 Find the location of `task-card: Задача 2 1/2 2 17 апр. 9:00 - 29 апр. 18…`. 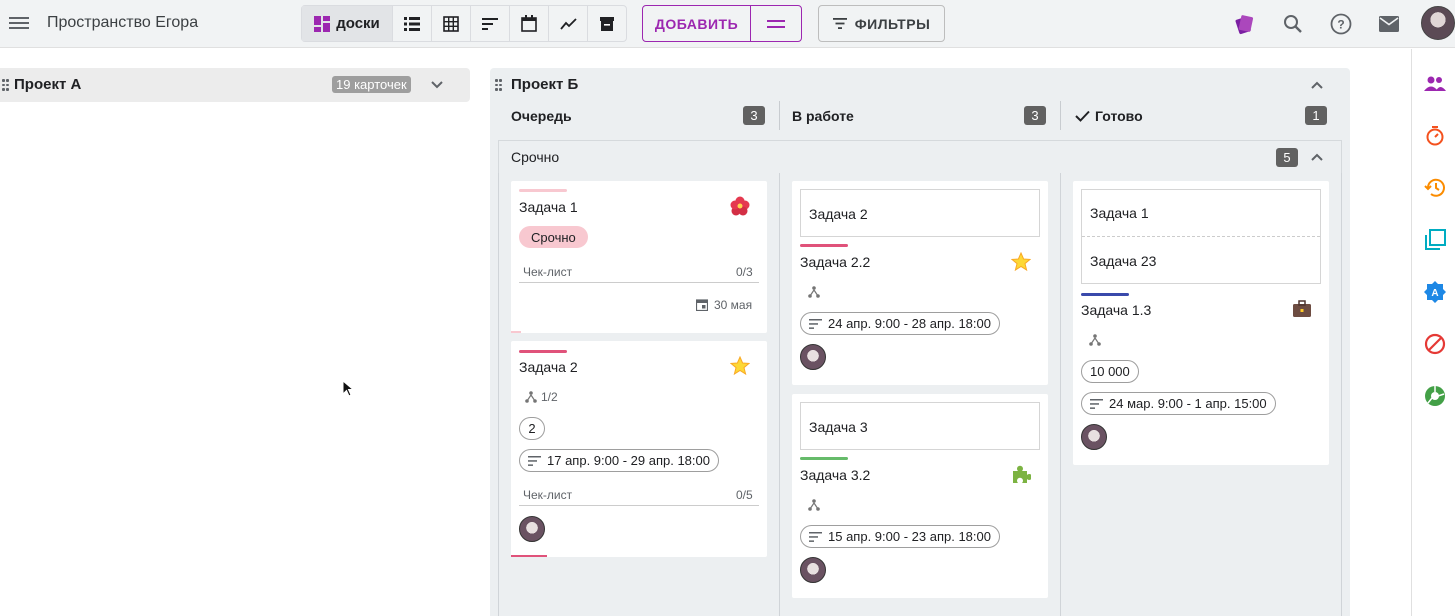

task-card: Задача 2 1/2 2 17 апр. 9:00 - 29 апр. 18… is located at coordinates (639, 449).